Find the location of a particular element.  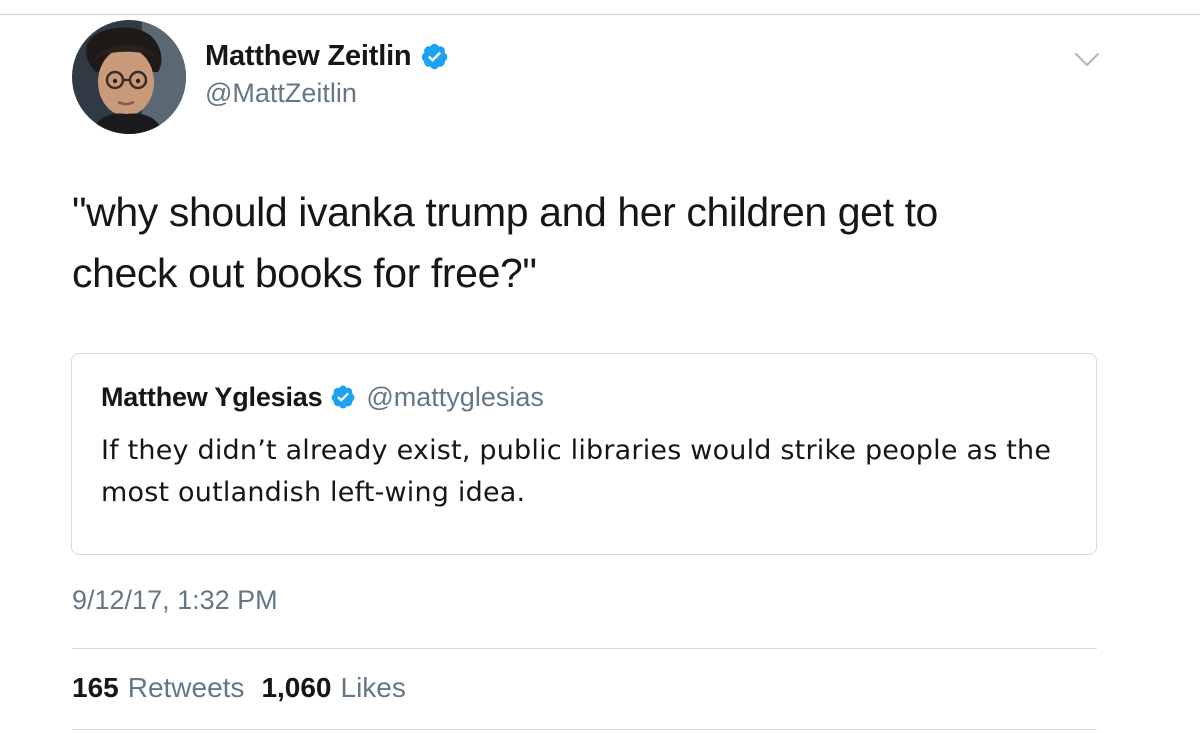

retweets-count: 165 is located at coordinates (95, 688).